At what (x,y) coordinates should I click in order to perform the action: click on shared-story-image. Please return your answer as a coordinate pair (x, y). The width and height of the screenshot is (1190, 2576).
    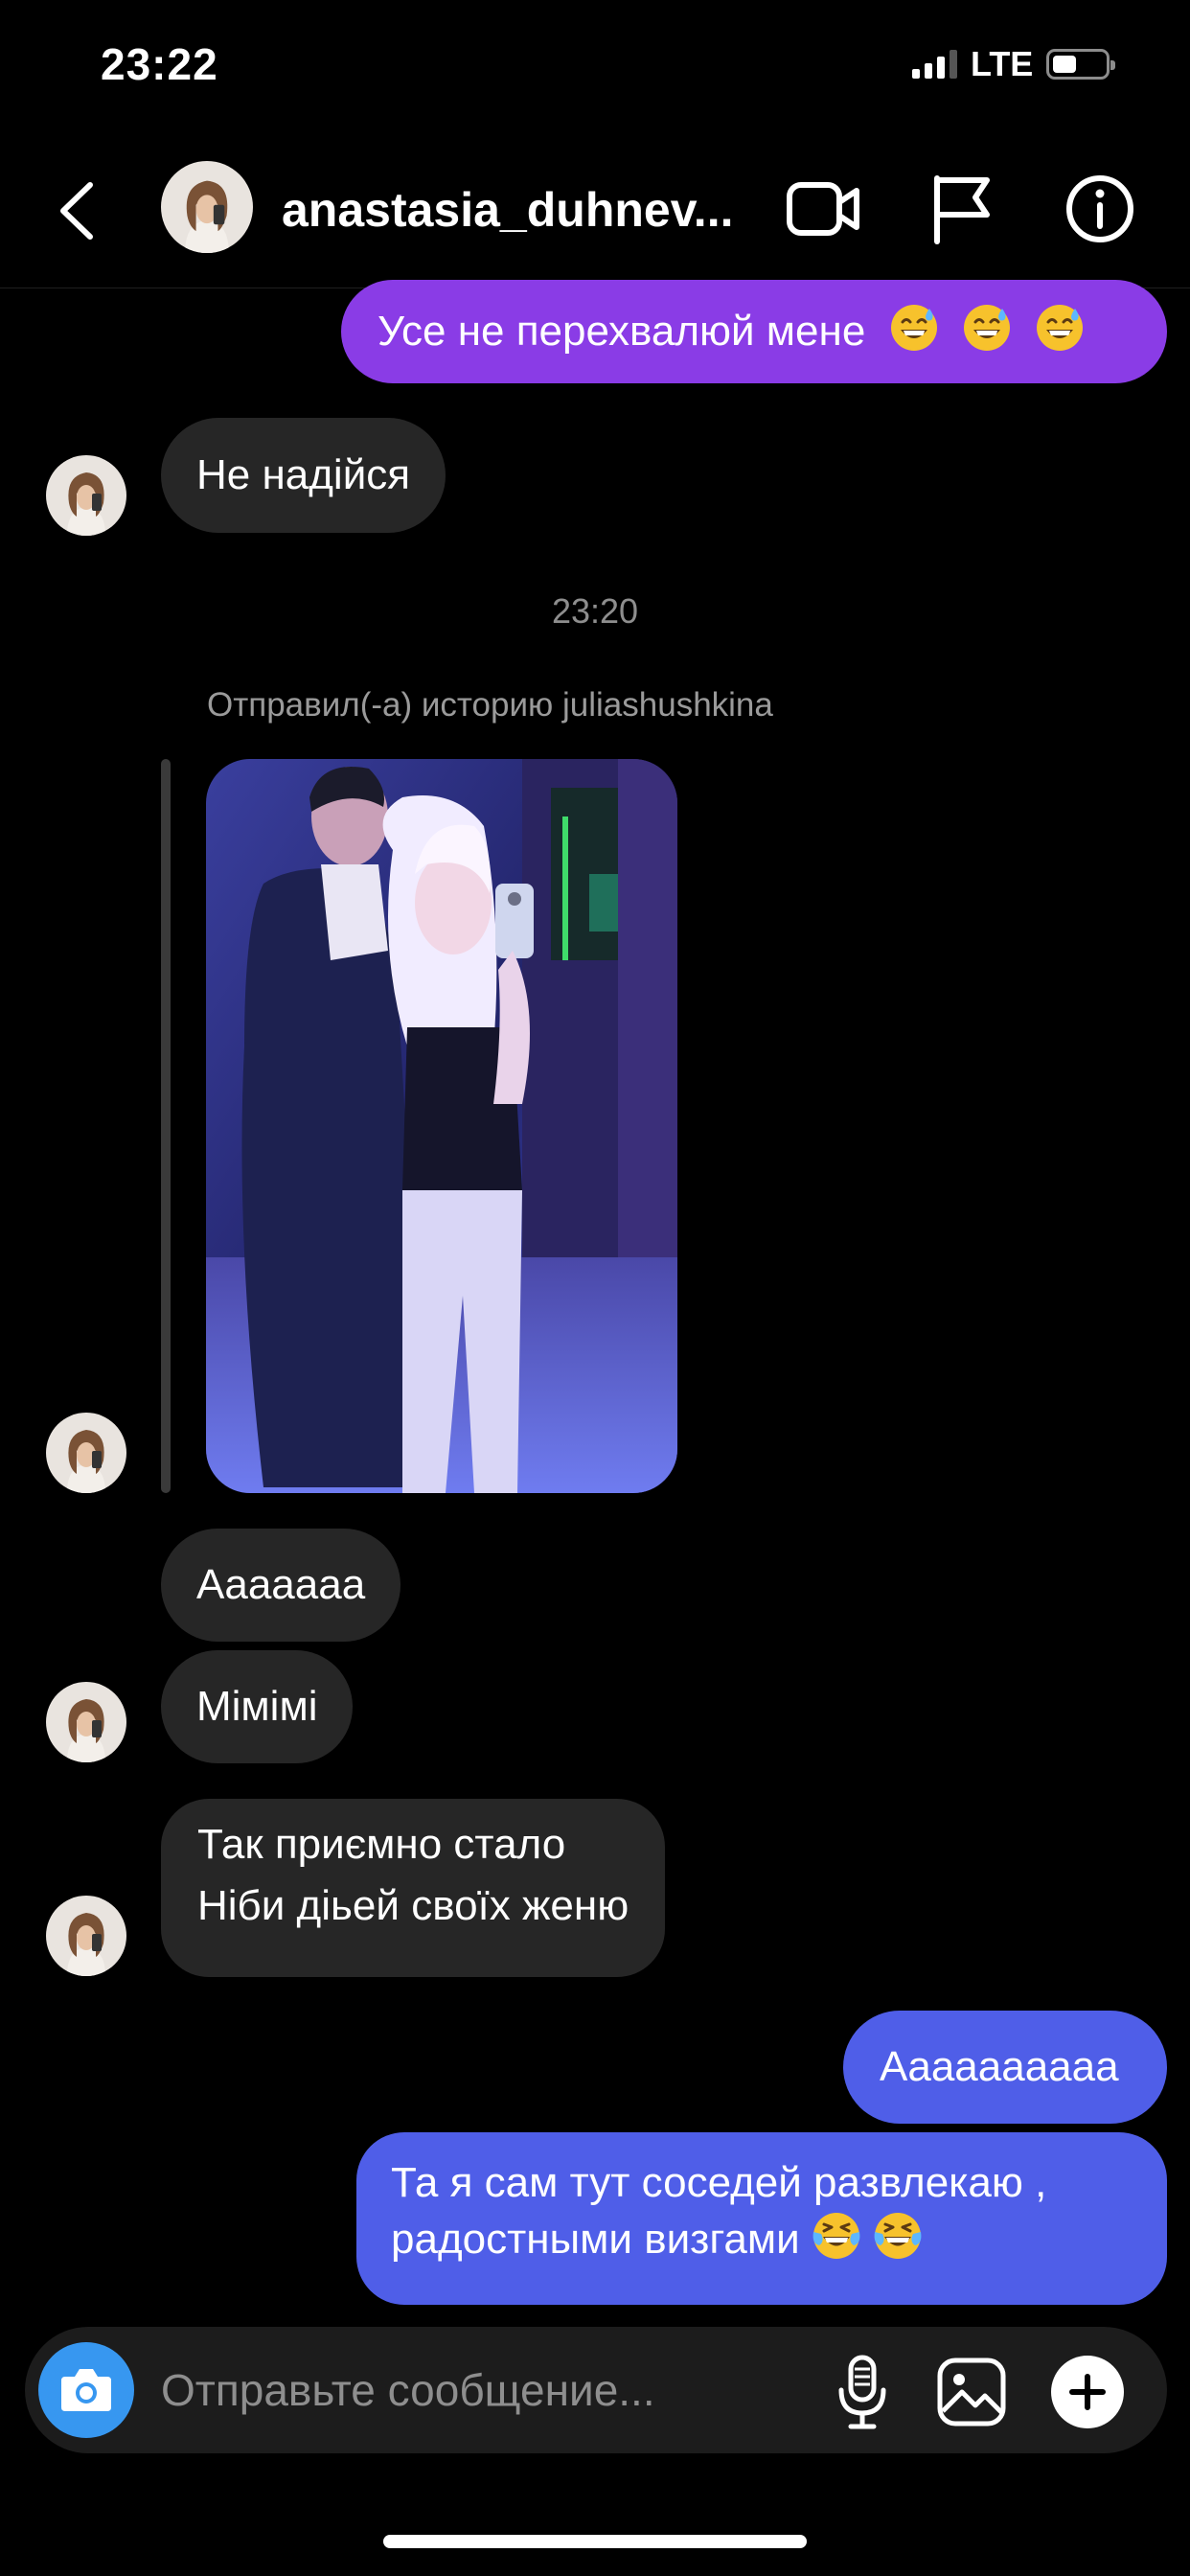
    Looking at the image, I should click on (442, 1126).